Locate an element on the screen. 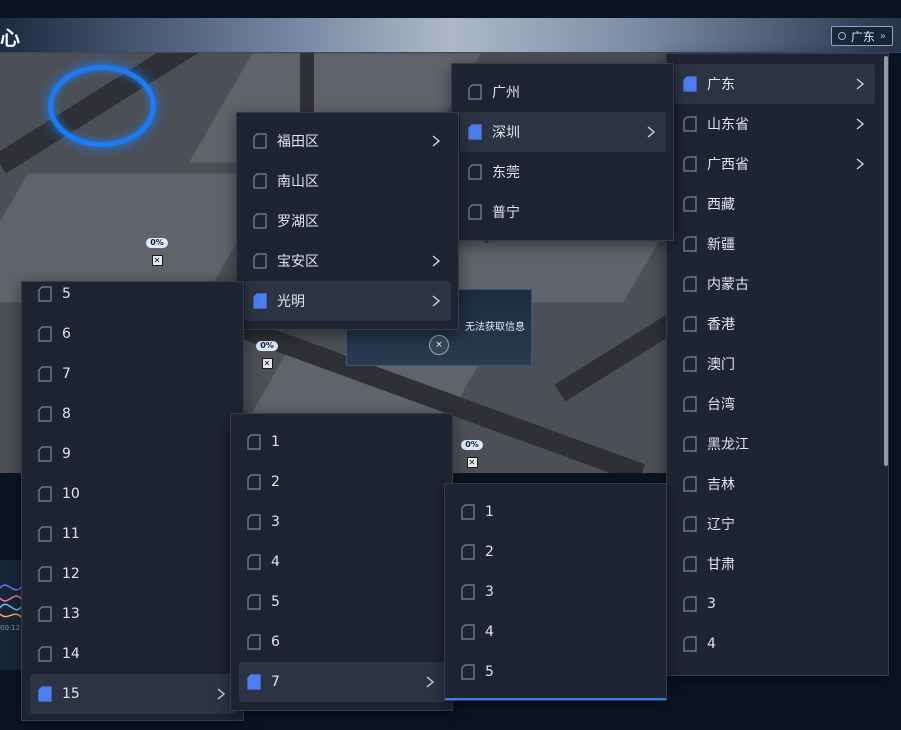  dropdown-item-label: 8 is located at coordinates (66, 414).